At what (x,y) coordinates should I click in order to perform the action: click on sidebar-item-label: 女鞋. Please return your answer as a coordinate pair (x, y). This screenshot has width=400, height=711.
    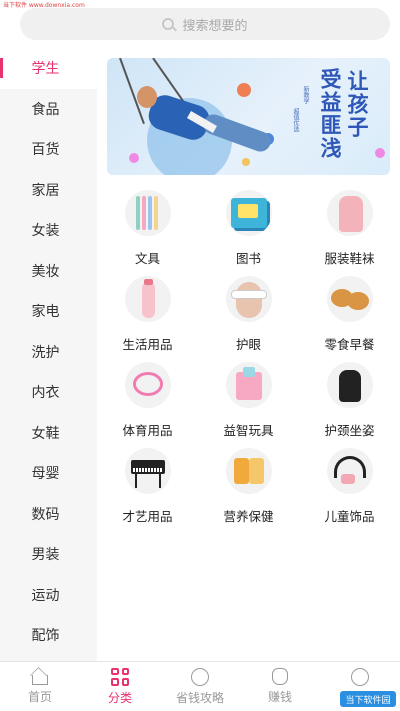
    Looking at the image, I should click on (45, 433).